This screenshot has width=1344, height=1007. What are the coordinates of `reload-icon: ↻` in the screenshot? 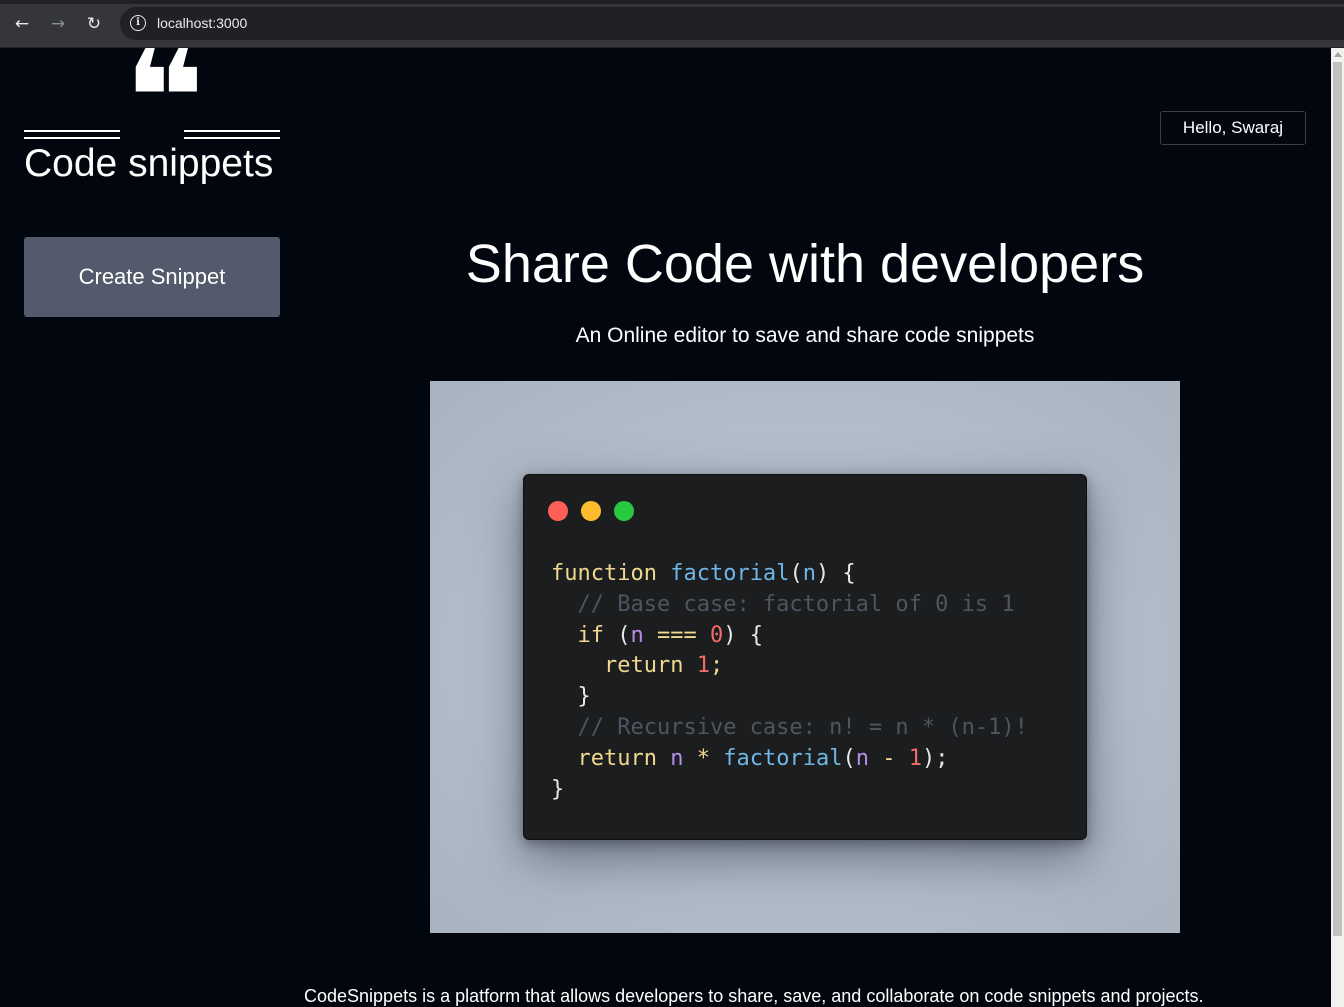 It's located at (94, 24).